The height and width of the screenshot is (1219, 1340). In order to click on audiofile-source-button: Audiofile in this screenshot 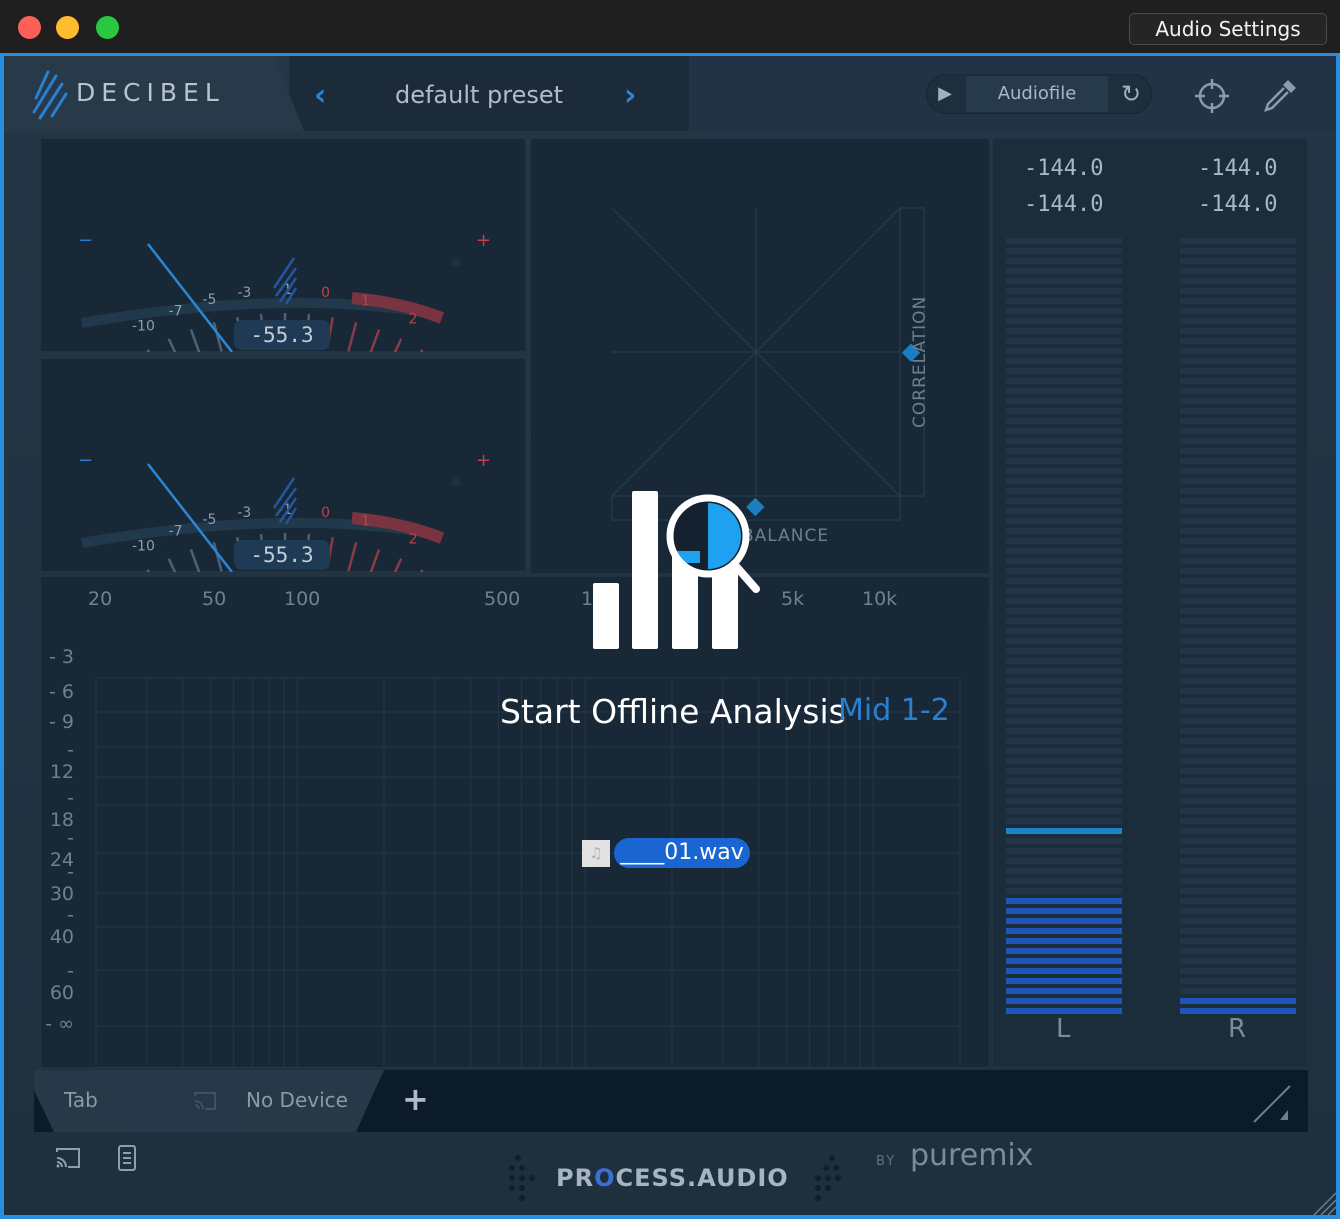, I will do `click(1037, 94)`.